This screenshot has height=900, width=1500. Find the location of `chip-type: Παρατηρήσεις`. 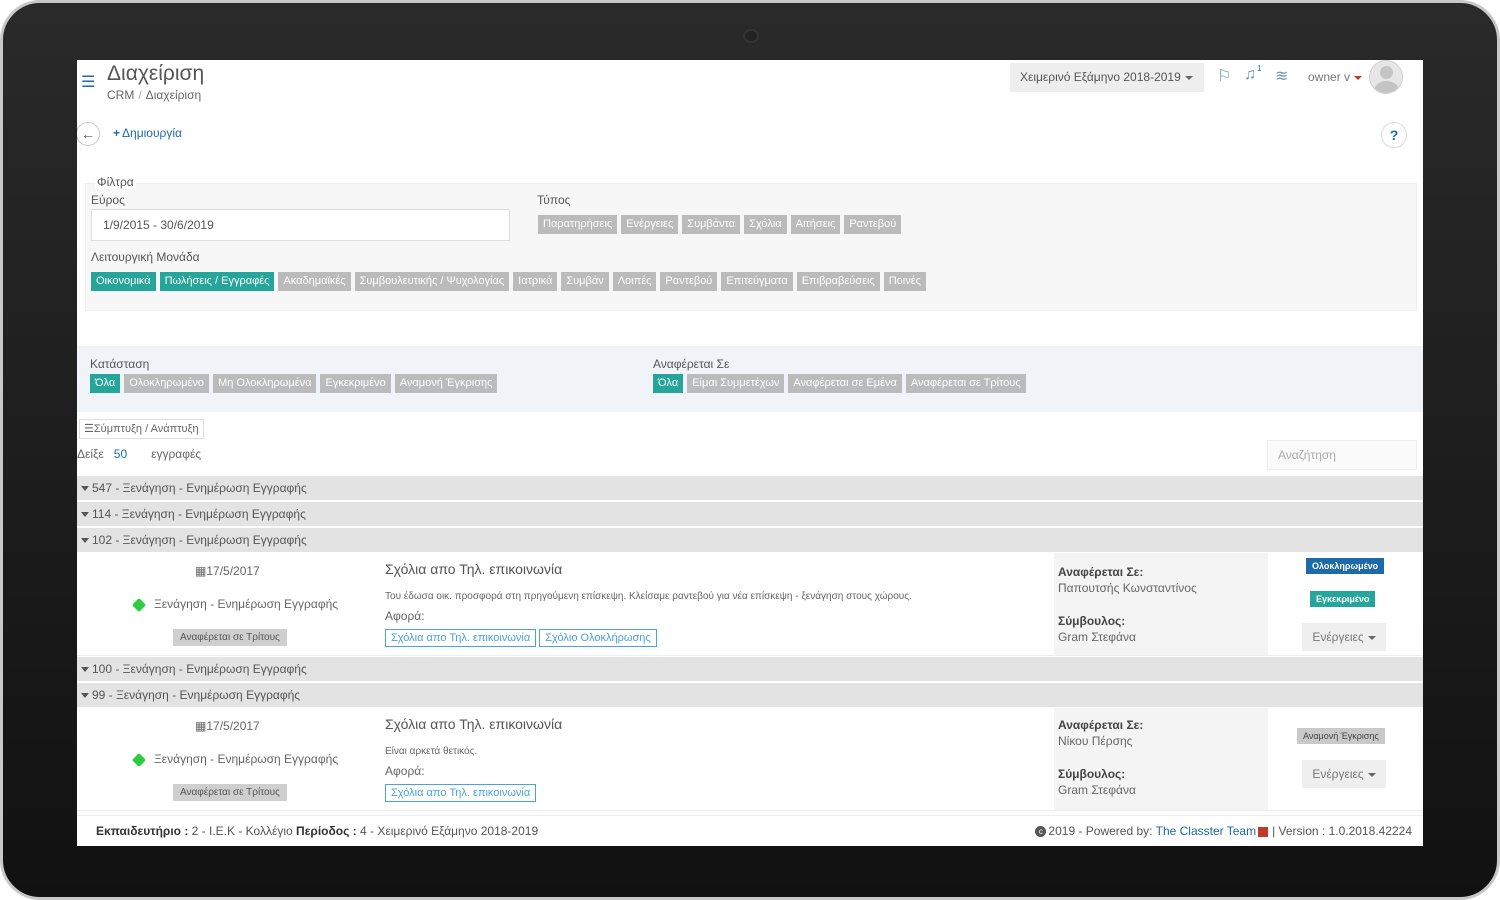

chip-type: Παρατηρήσεις is located at coordinates (578, 224).